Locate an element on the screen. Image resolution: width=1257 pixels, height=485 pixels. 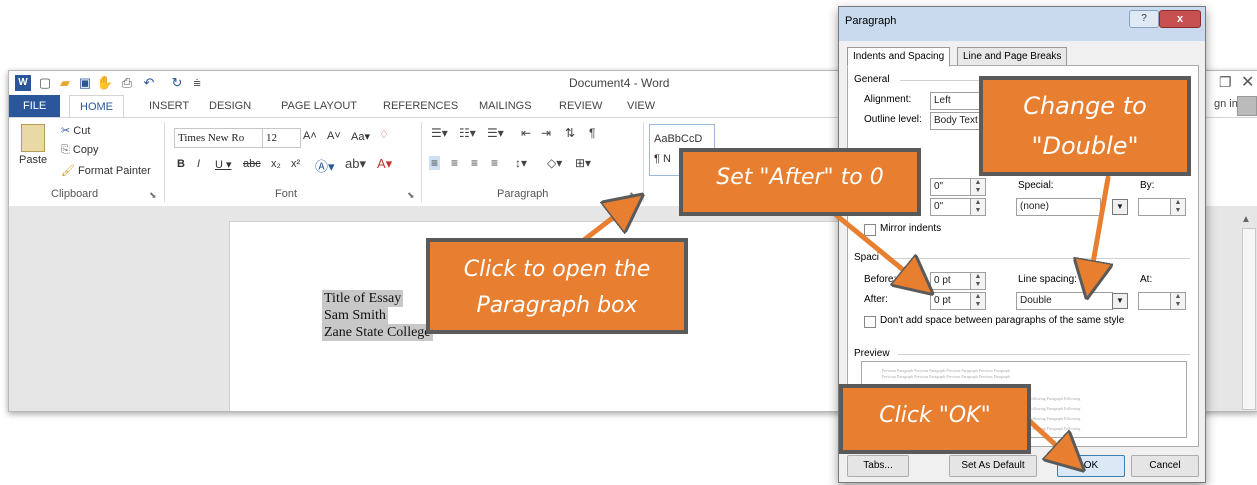
spacing-section-label: Spaci is located at coordinates (867, 257).